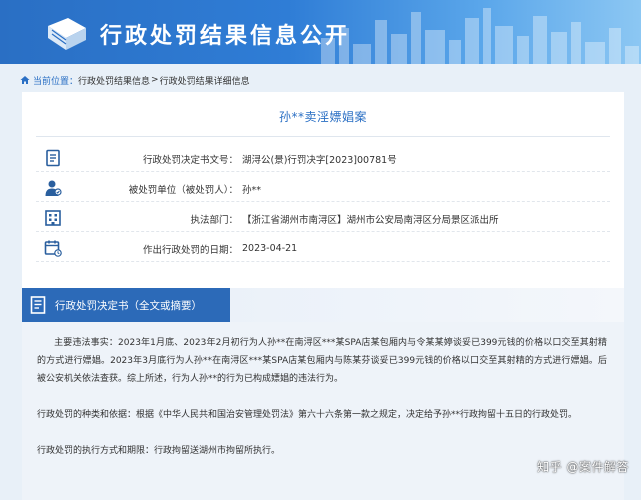  I want to click on breadcrumb-item-detail: 行政处罚结果详细信息, so click(205, 80).